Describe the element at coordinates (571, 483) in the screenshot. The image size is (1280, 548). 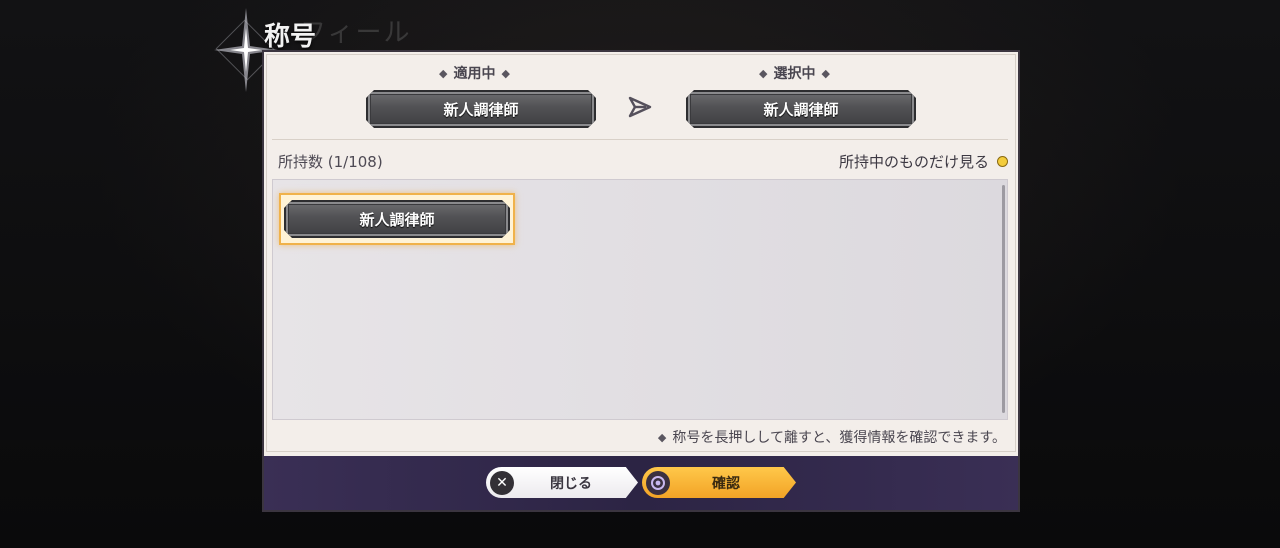
I see `close-button-label: 閉じる` at that location.